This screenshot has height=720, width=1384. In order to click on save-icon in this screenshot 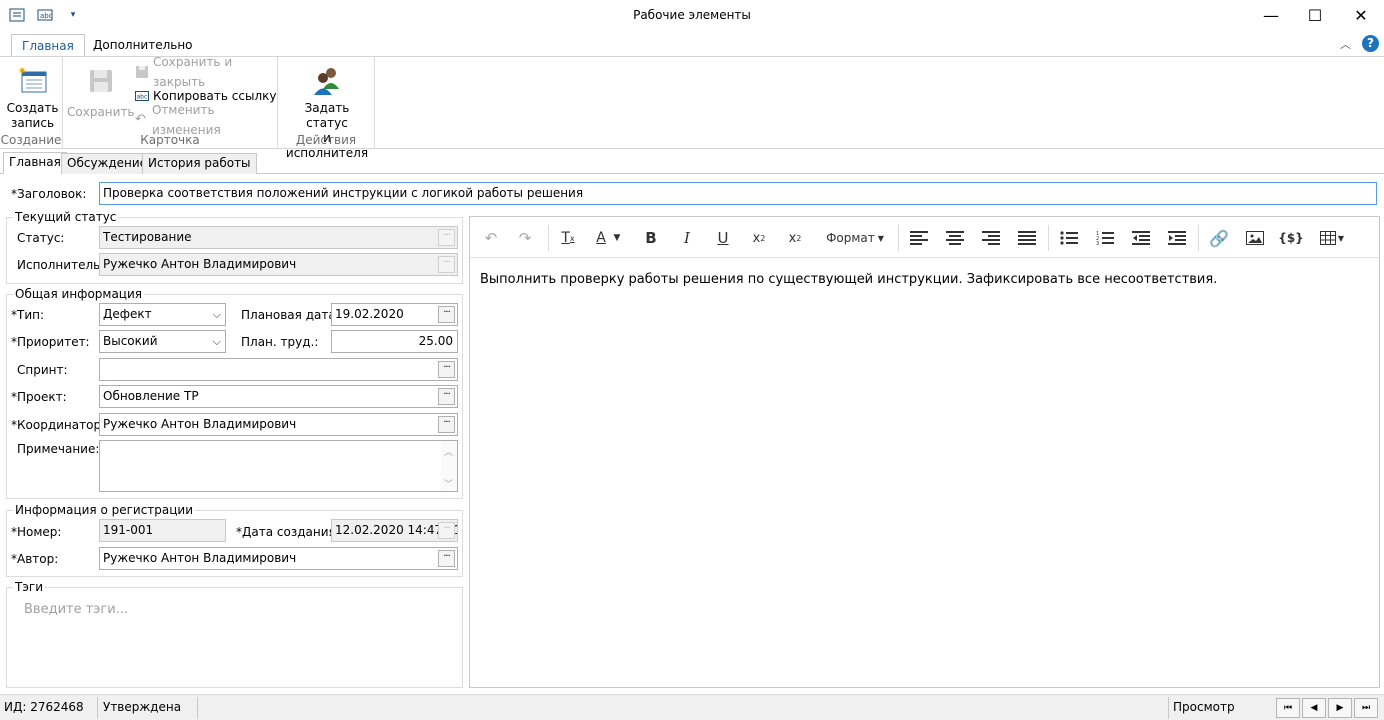, I will do `click(100, 81)`.